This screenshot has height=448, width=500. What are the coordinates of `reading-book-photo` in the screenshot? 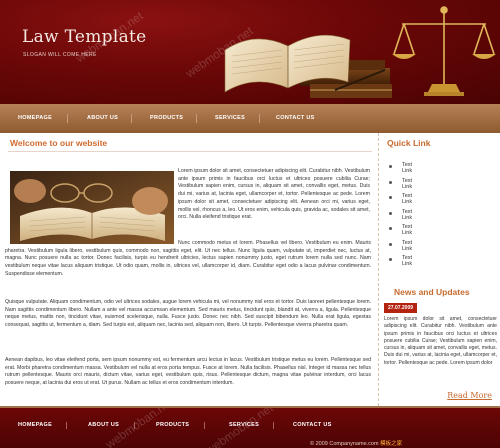 It's located at (92, 207).